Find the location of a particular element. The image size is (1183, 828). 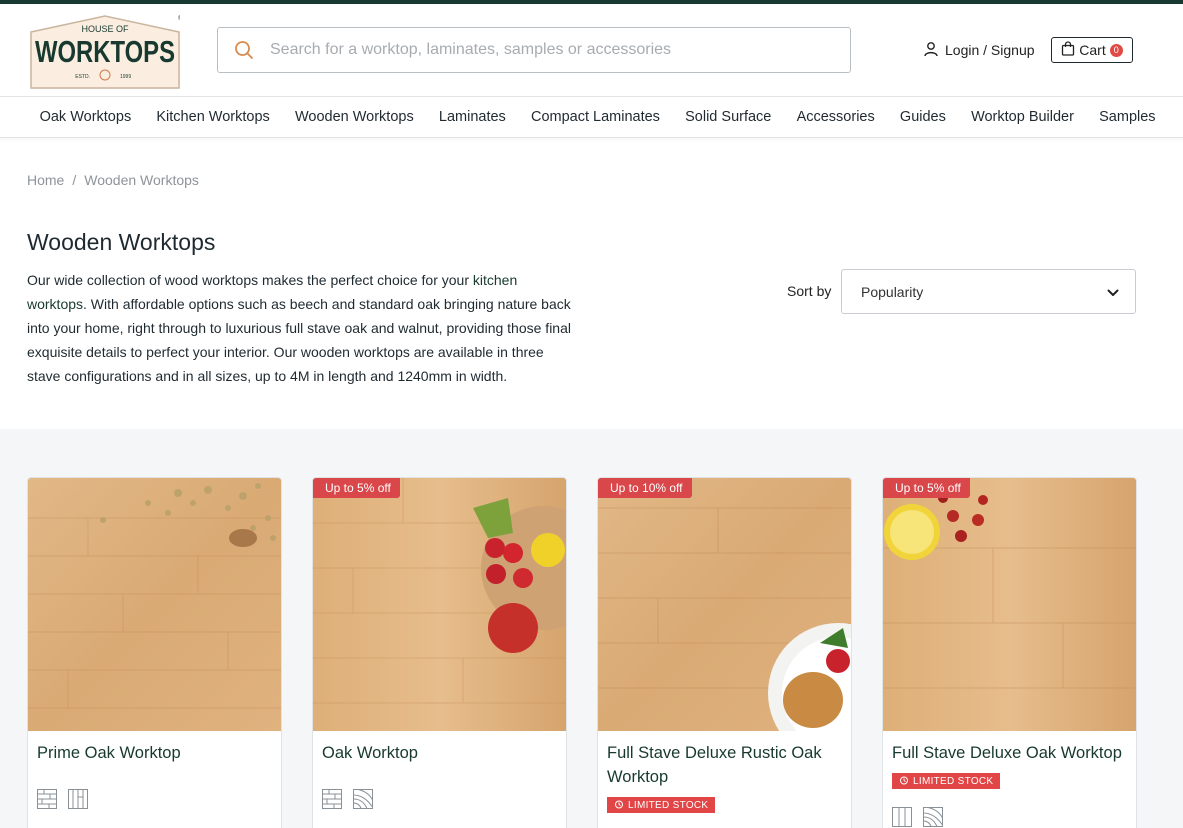

search-input is located at coordinates (550, 50).